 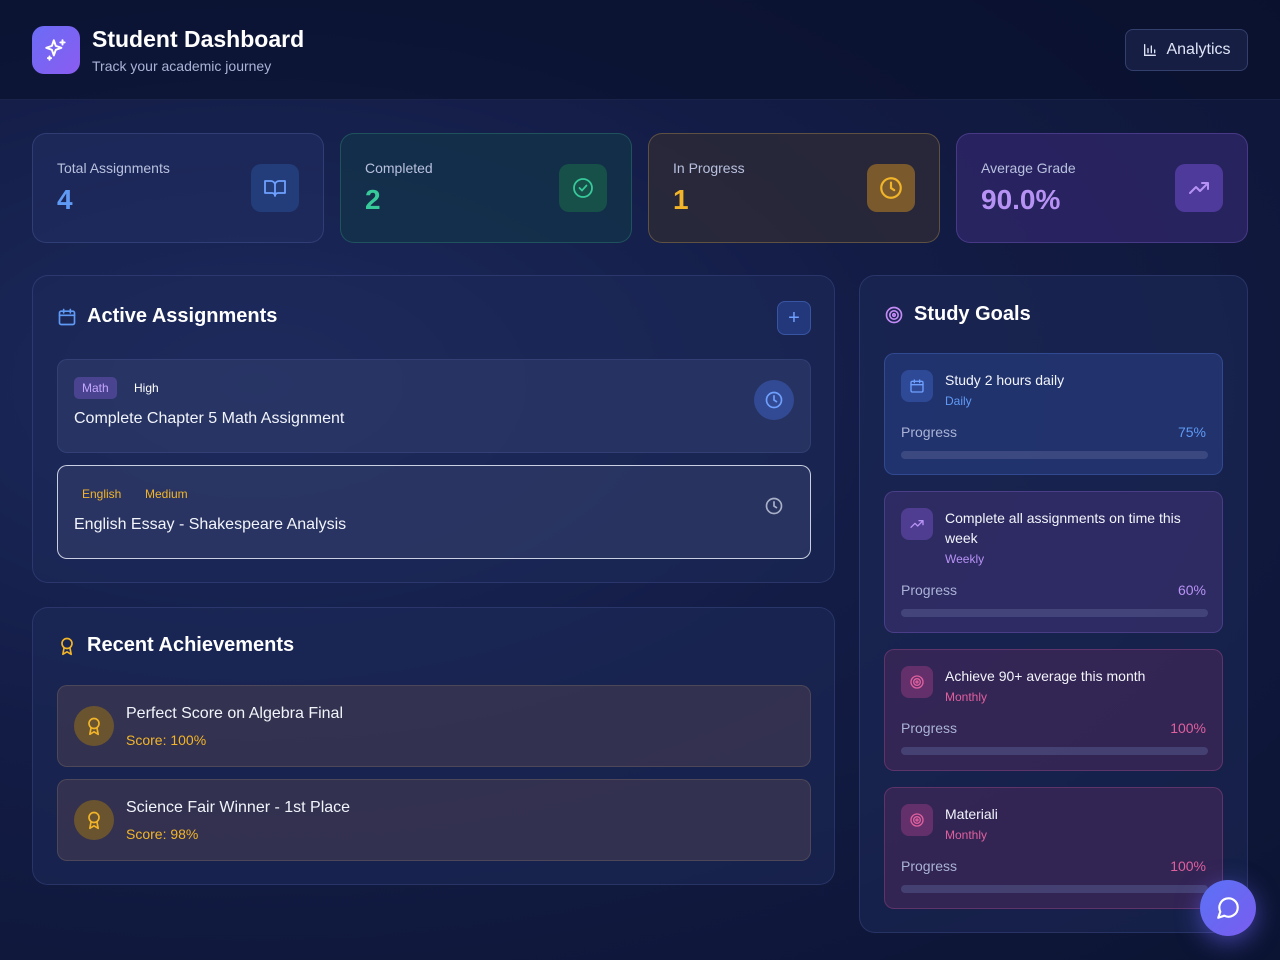 What do you see at coordinates (65, 199) in the screenshot?
I see `stat-value: 4` at bounding box center [65, 199].